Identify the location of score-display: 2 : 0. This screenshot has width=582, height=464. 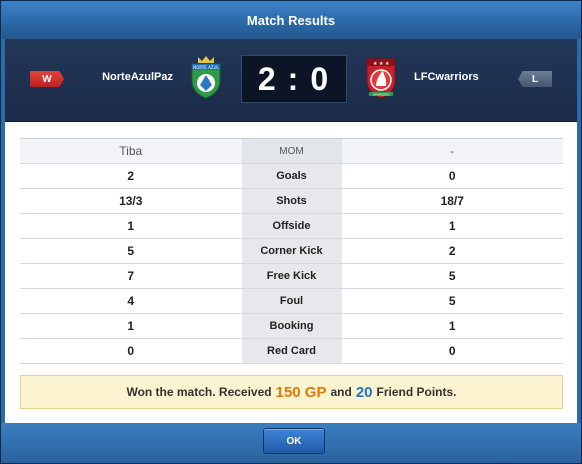
(294, 79).